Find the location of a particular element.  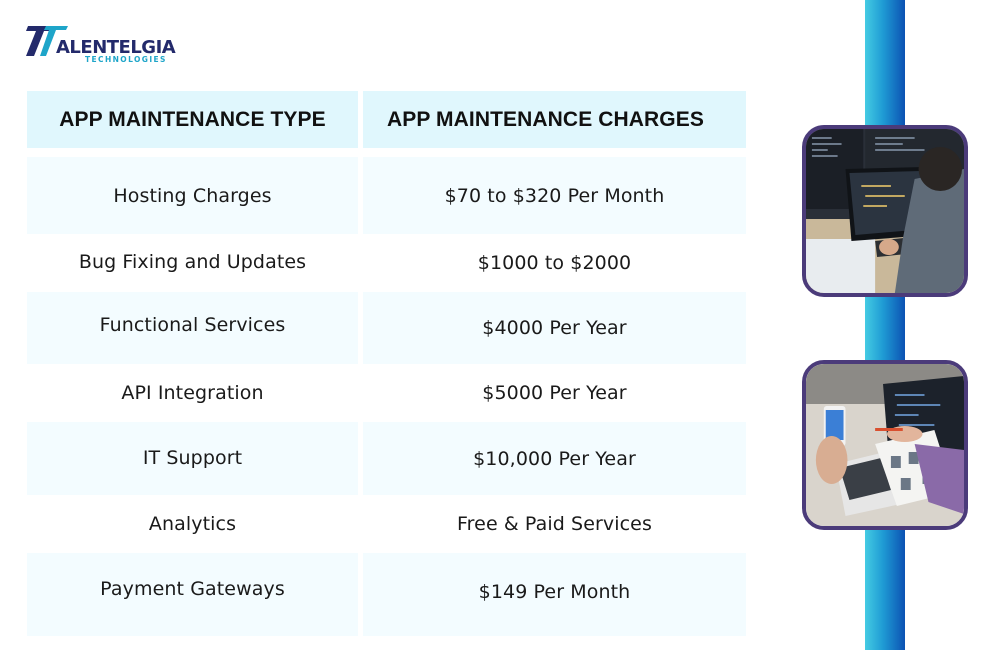

table-cell-charge: $70 to $320 Per Month is located at coordinates (554, 195).